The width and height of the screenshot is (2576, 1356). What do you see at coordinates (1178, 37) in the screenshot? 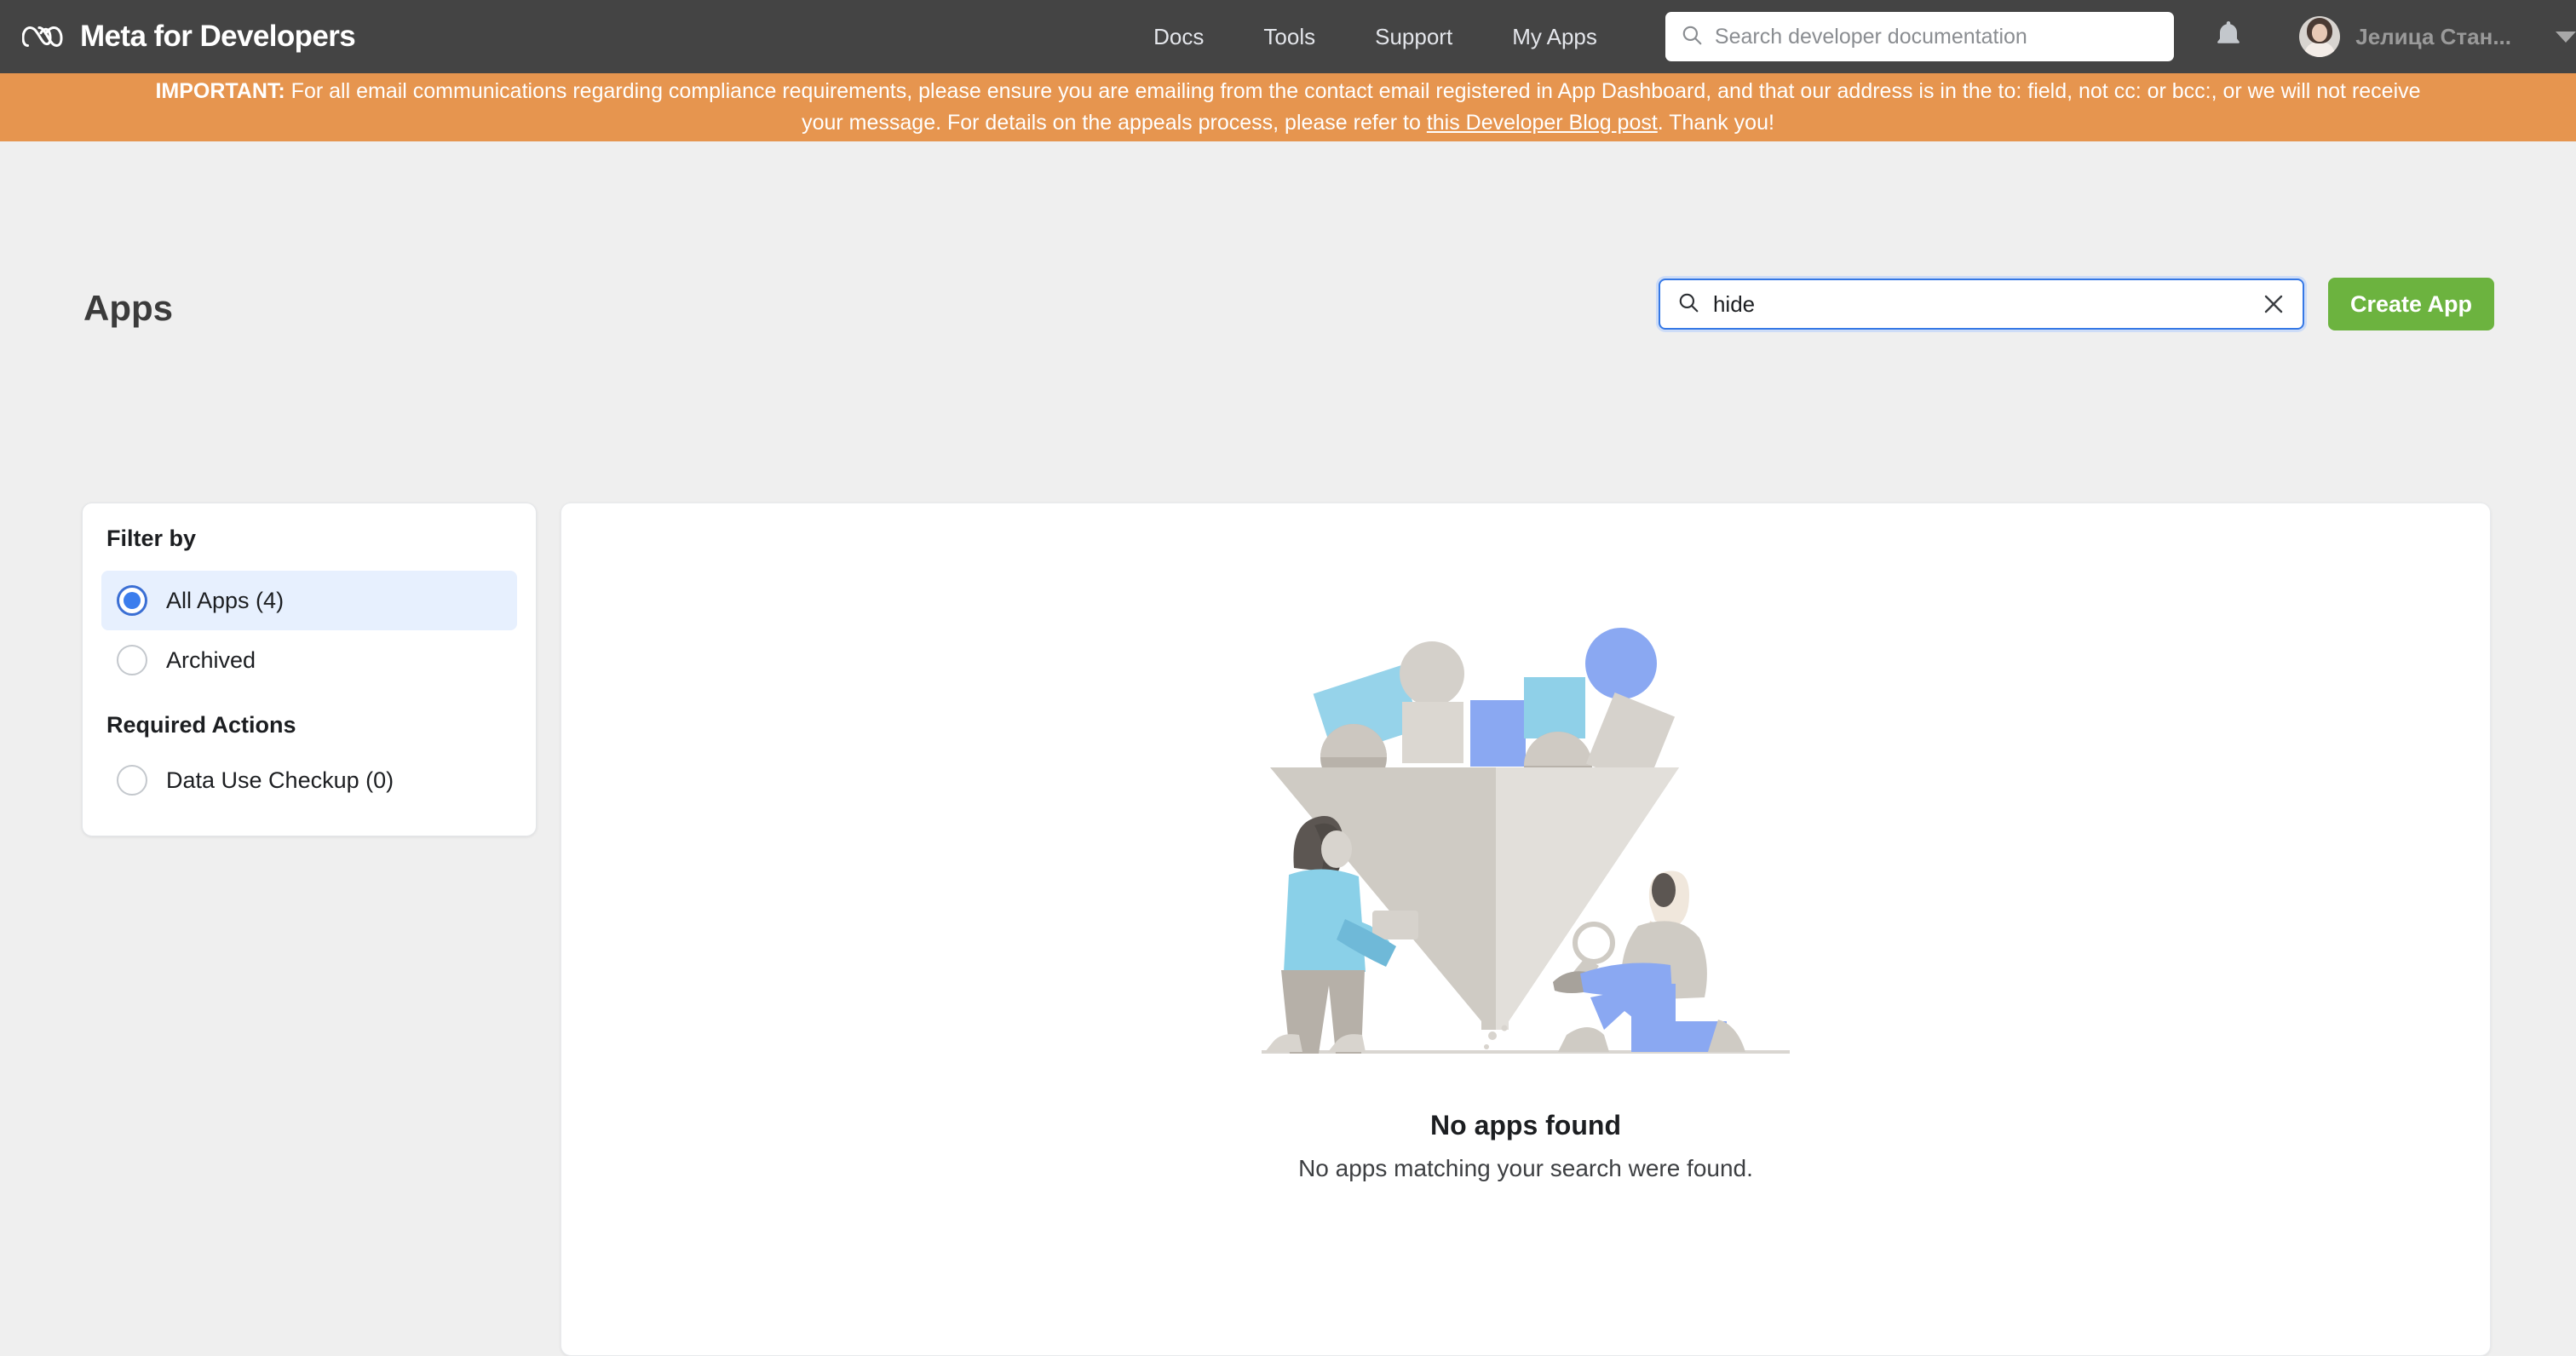
I see `nav-link-docs: Docs` at bounding box center [1178, 37].